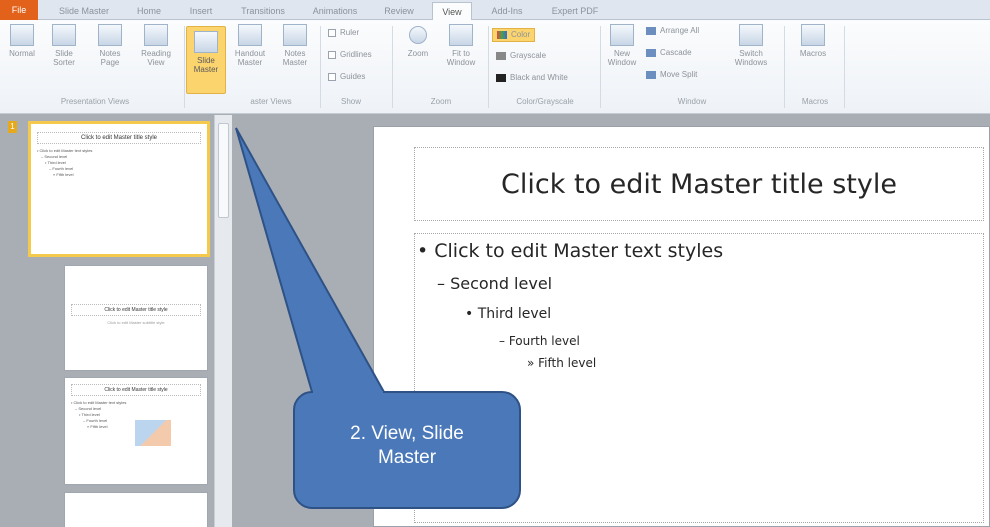 The image size is (990, 527). I want to click on callout-pointer, so click(310, 260).